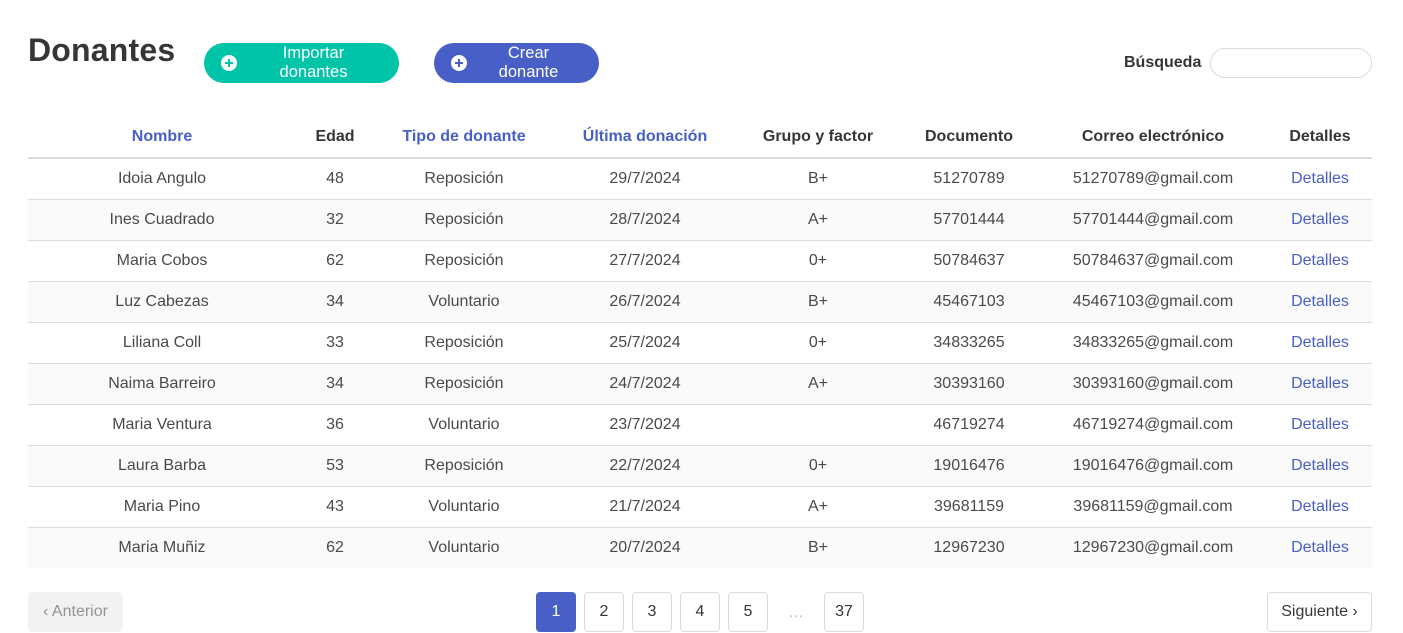 The image size is (1403, 633). What do you see at coordinates (969, 220) in the screenshot?
I see `cell-documento: 57701444` at bounding box center [969, 220].